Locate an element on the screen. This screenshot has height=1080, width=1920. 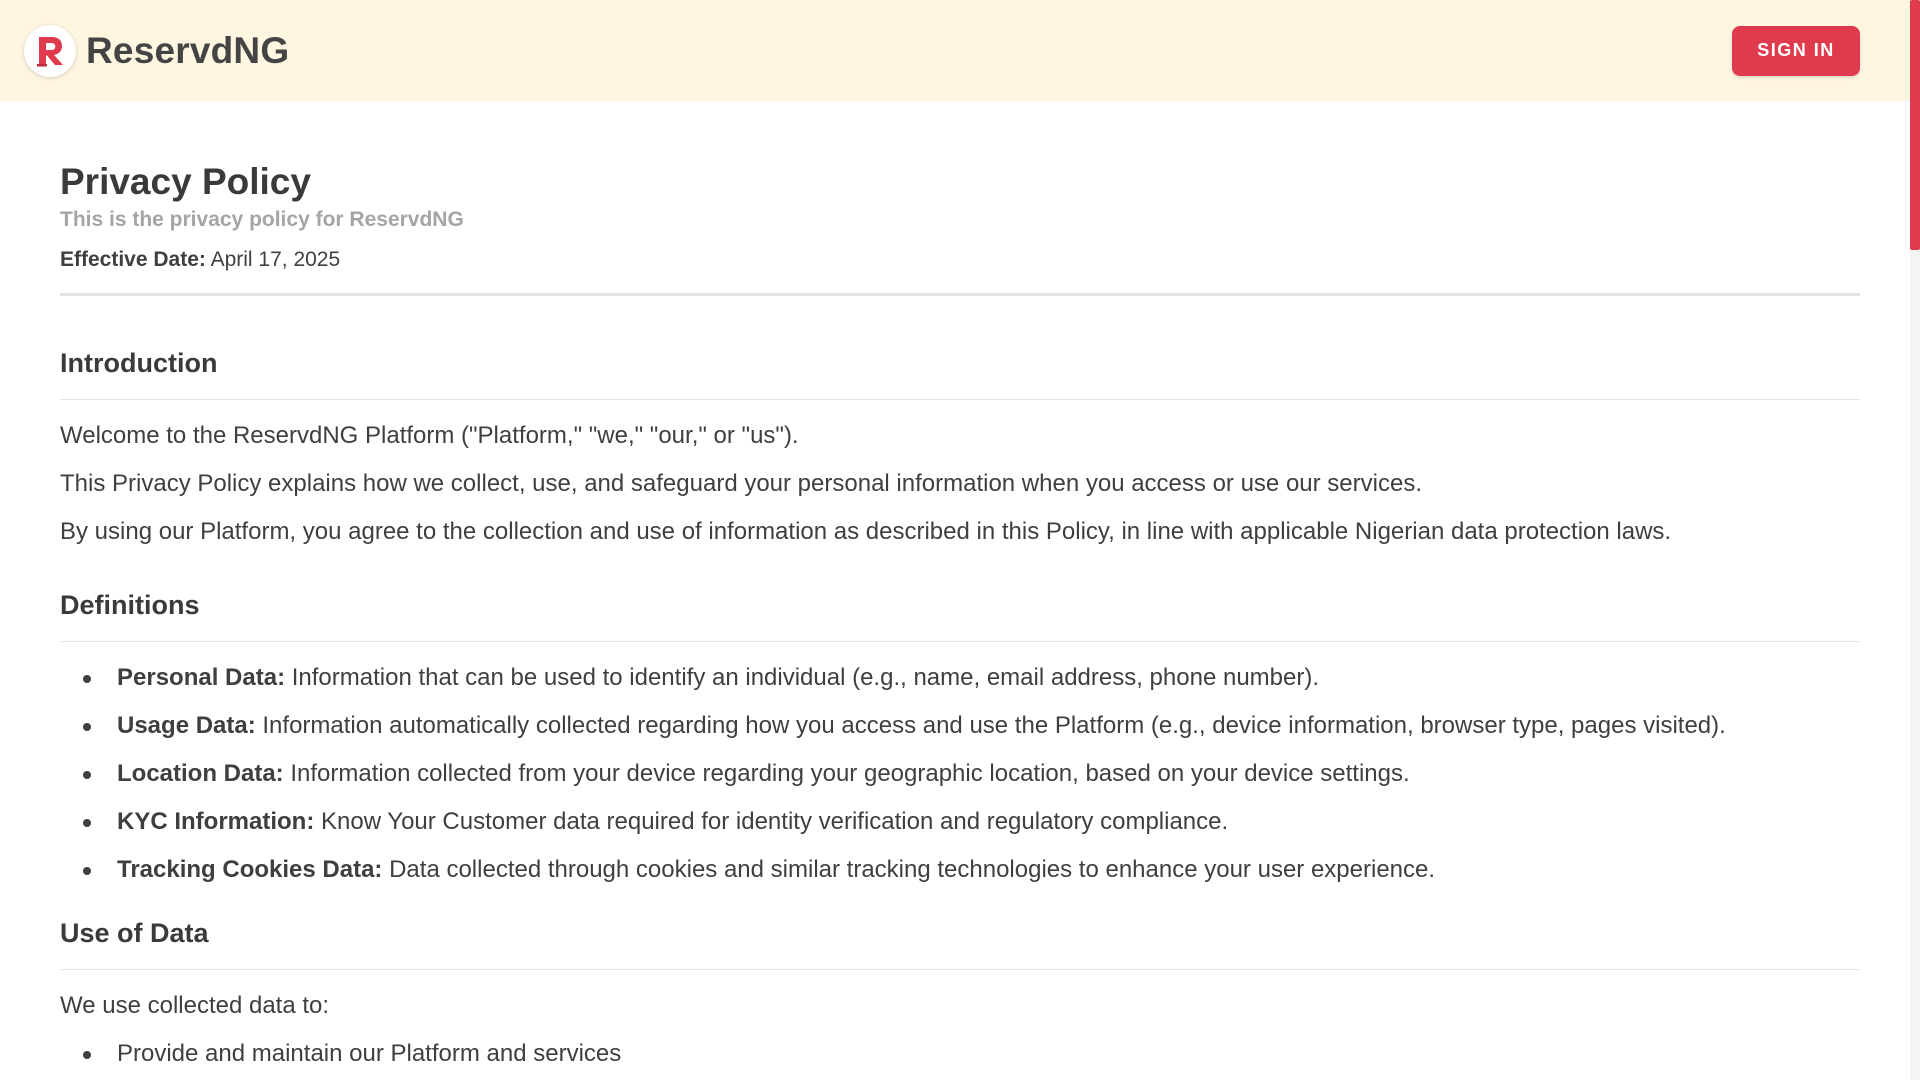
introduction-divider is located at coordinates (960, 399).